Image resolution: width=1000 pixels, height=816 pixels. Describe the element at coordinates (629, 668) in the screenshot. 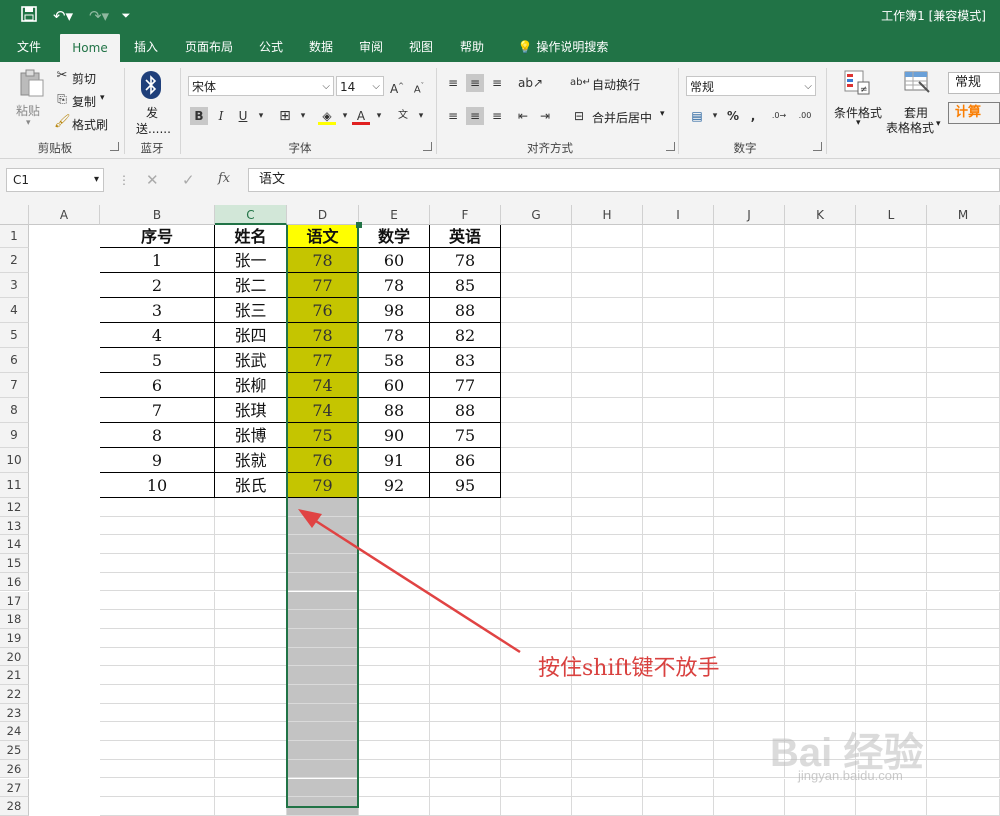

I see `annotation-text: 按住shift键不放手` at that location.